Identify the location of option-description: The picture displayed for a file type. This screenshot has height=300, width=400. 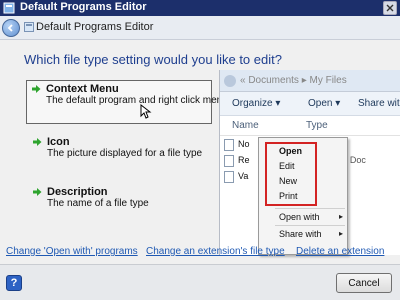
(125, 153).